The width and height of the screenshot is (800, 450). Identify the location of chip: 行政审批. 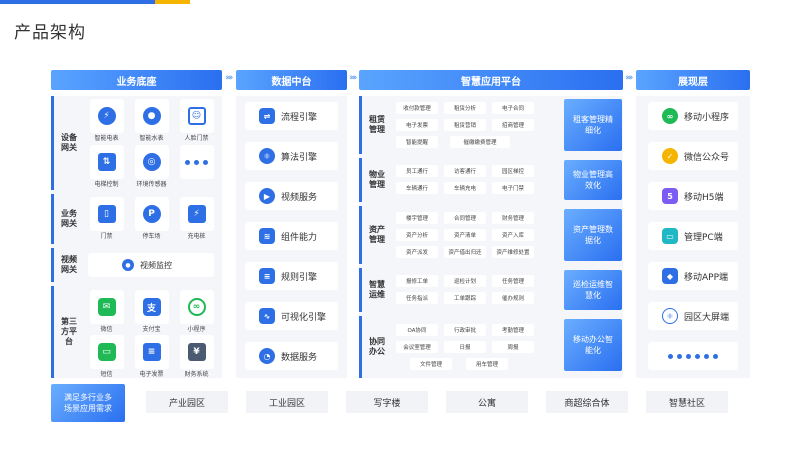
(465, 330).